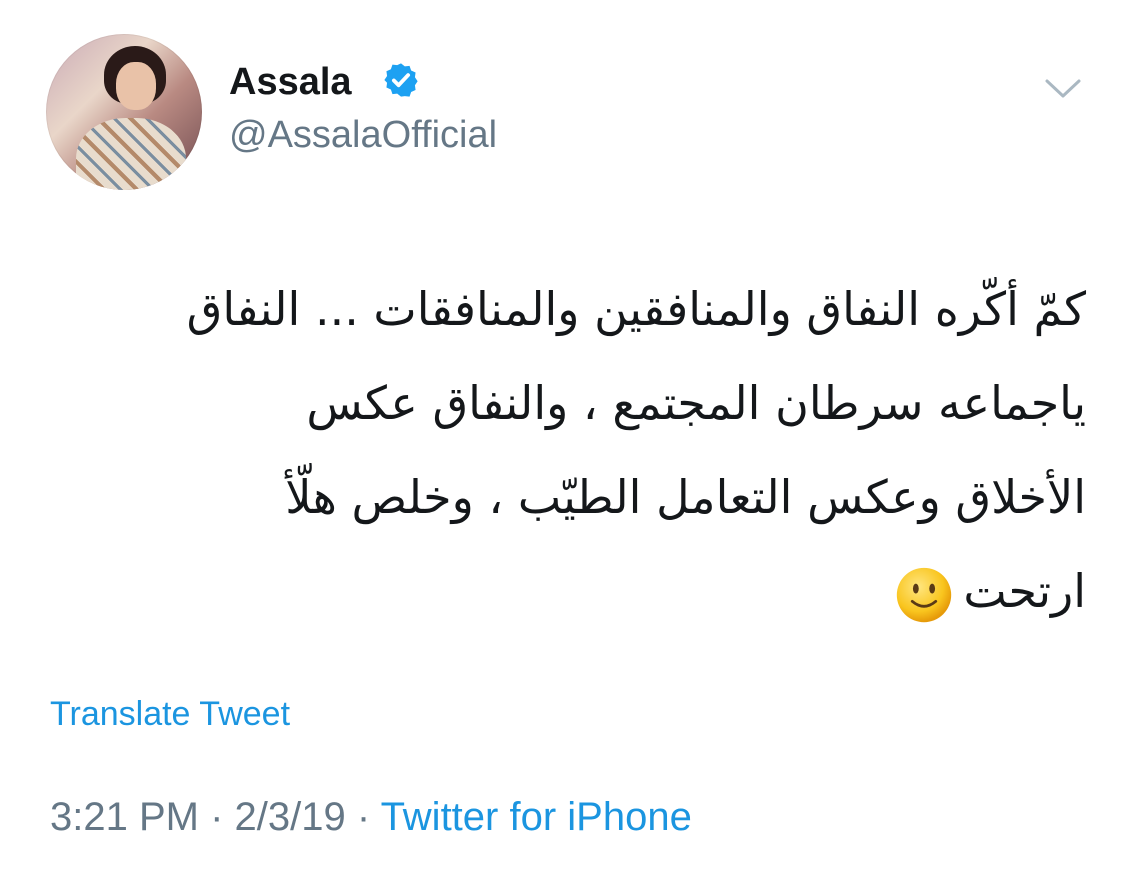 Image resolution: width=1124 pixels, height=876 pixels. What do you see at coordinates (124, 817) in the screenshot?
I see `tweet-time: 3:21 PM` at bounding box center [124, 817].